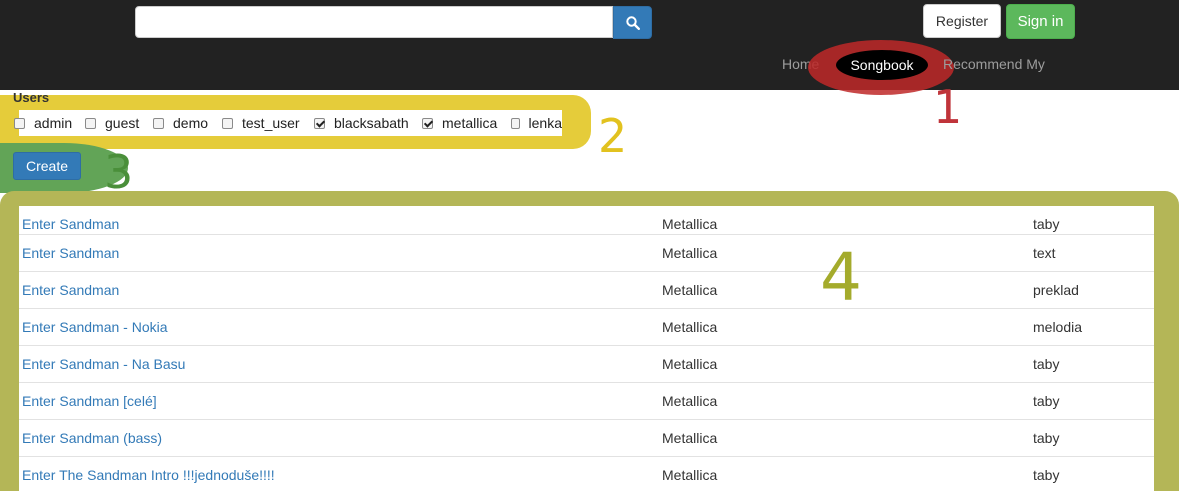 This screenshot has height=491, width=1179. What do you see at coordinates (122, 123) in the screenshot?
I see `user-name: guest` at bounding box center [122, 123].